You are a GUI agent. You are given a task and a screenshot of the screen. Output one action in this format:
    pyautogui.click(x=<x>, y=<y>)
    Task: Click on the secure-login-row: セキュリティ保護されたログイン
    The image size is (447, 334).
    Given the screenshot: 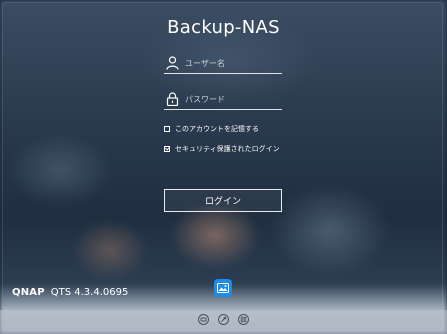 What is the action you would take?
    pyautogui.click(x=222, y=149)
    